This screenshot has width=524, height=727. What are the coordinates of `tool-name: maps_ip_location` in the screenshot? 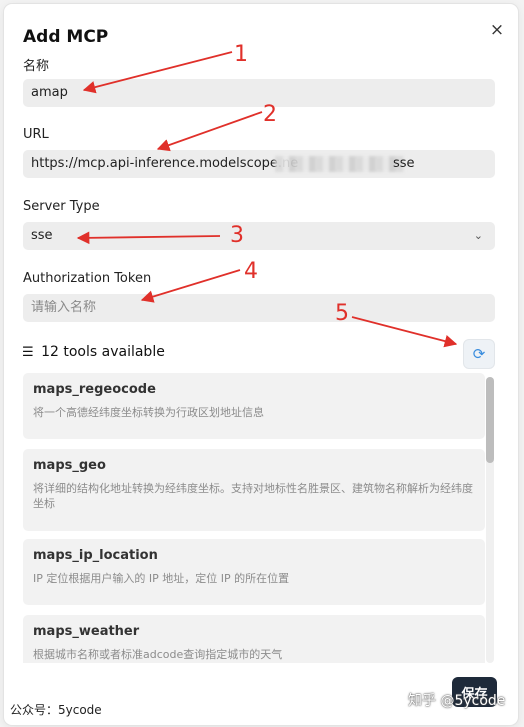 It's located at (95, 555).